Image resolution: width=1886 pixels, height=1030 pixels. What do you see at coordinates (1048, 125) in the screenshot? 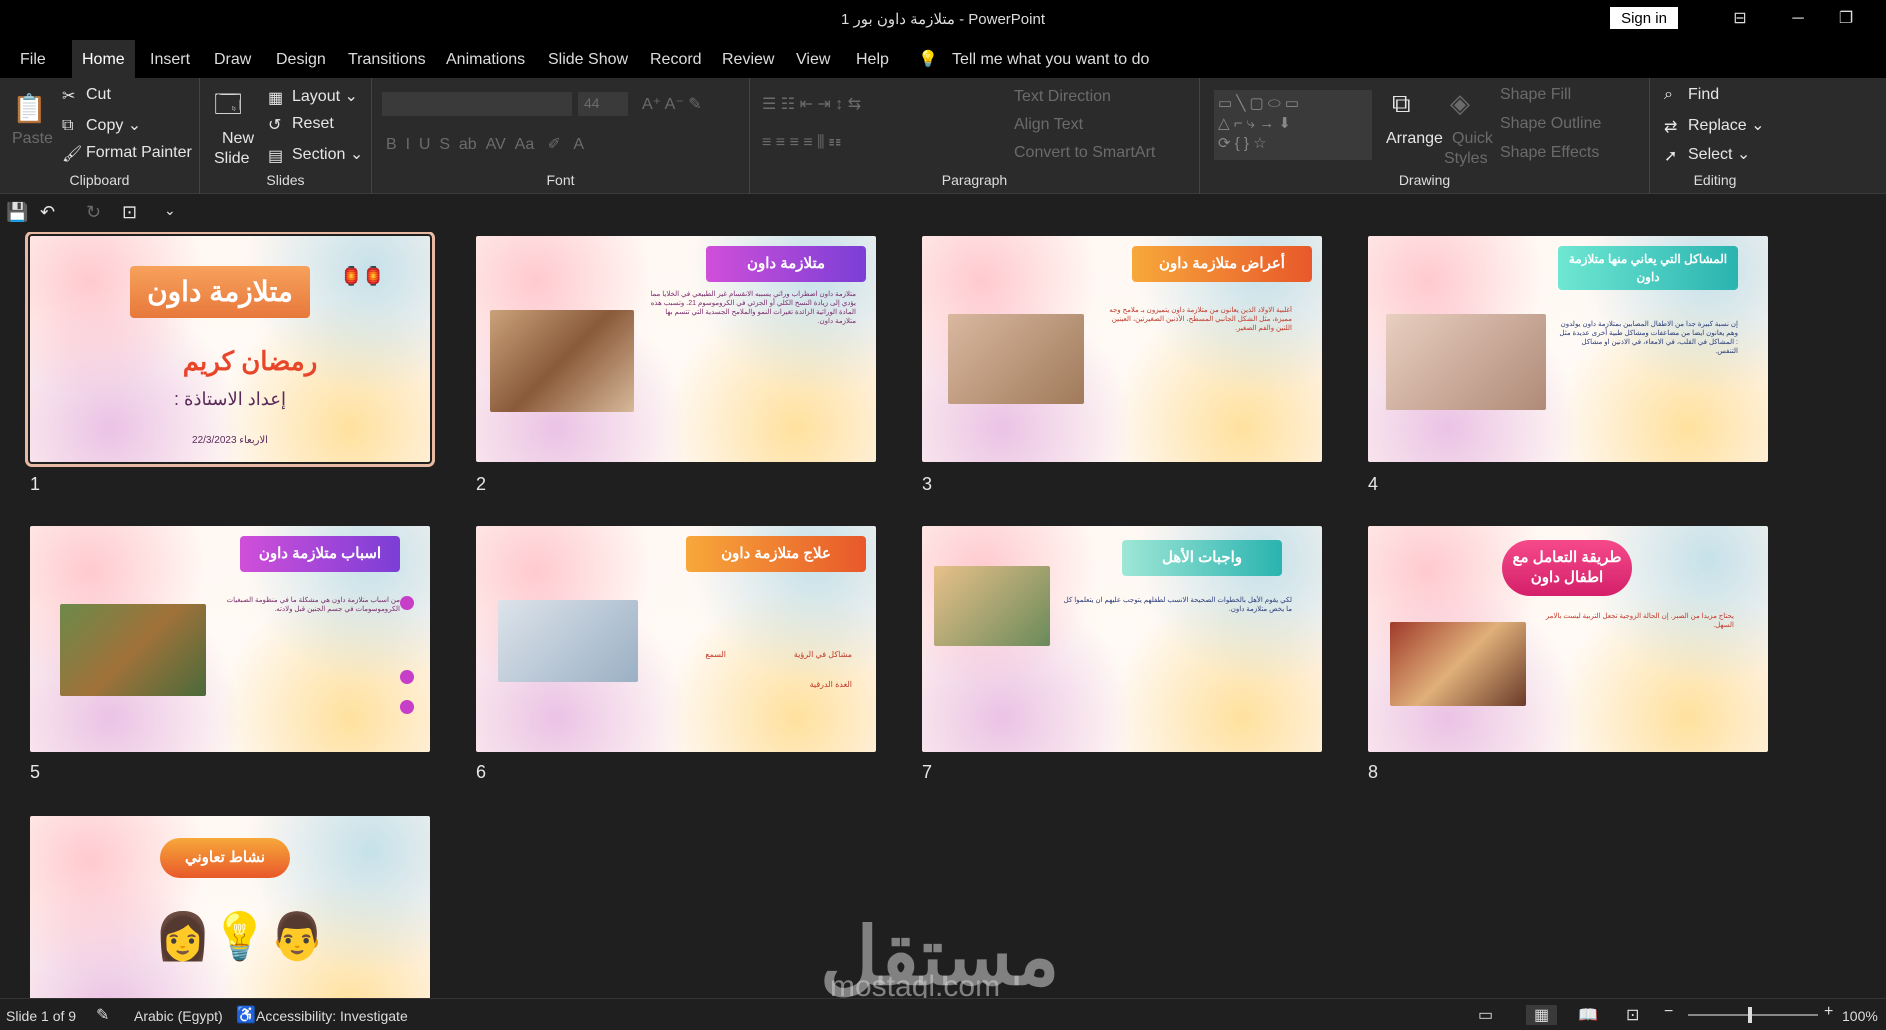
I see `align-text-button: Align Text` at bounding box center [1048, 125].